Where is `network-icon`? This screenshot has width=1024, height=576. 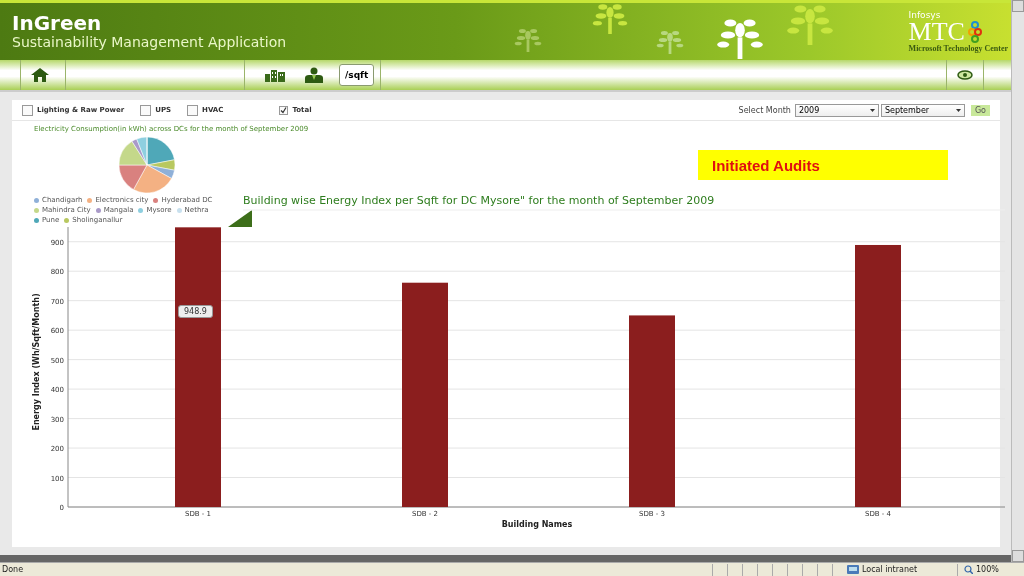
network-icon is located at coordinates (853, 569).